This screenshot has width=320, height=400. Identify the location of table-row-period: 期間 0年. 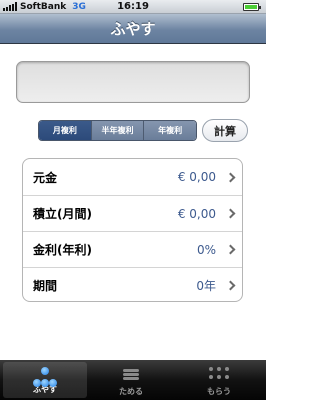
(132, 284).